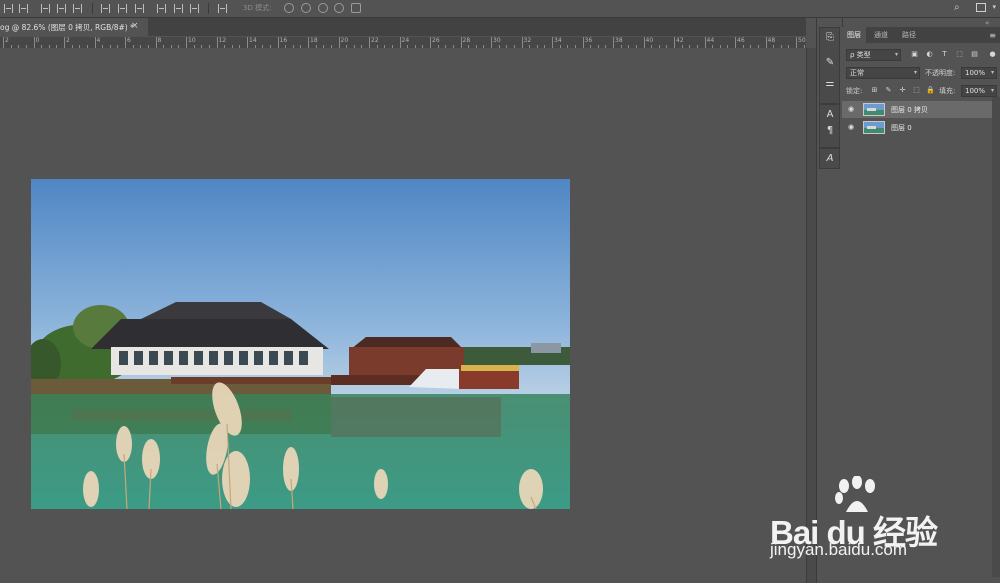  What do you see at coordinates (74, 27) in the screenshot?
I see `document-tab: og @ 82.6% (图层 0 拷贝, RGB/8#) * ×` at bounding box center [74, 27].